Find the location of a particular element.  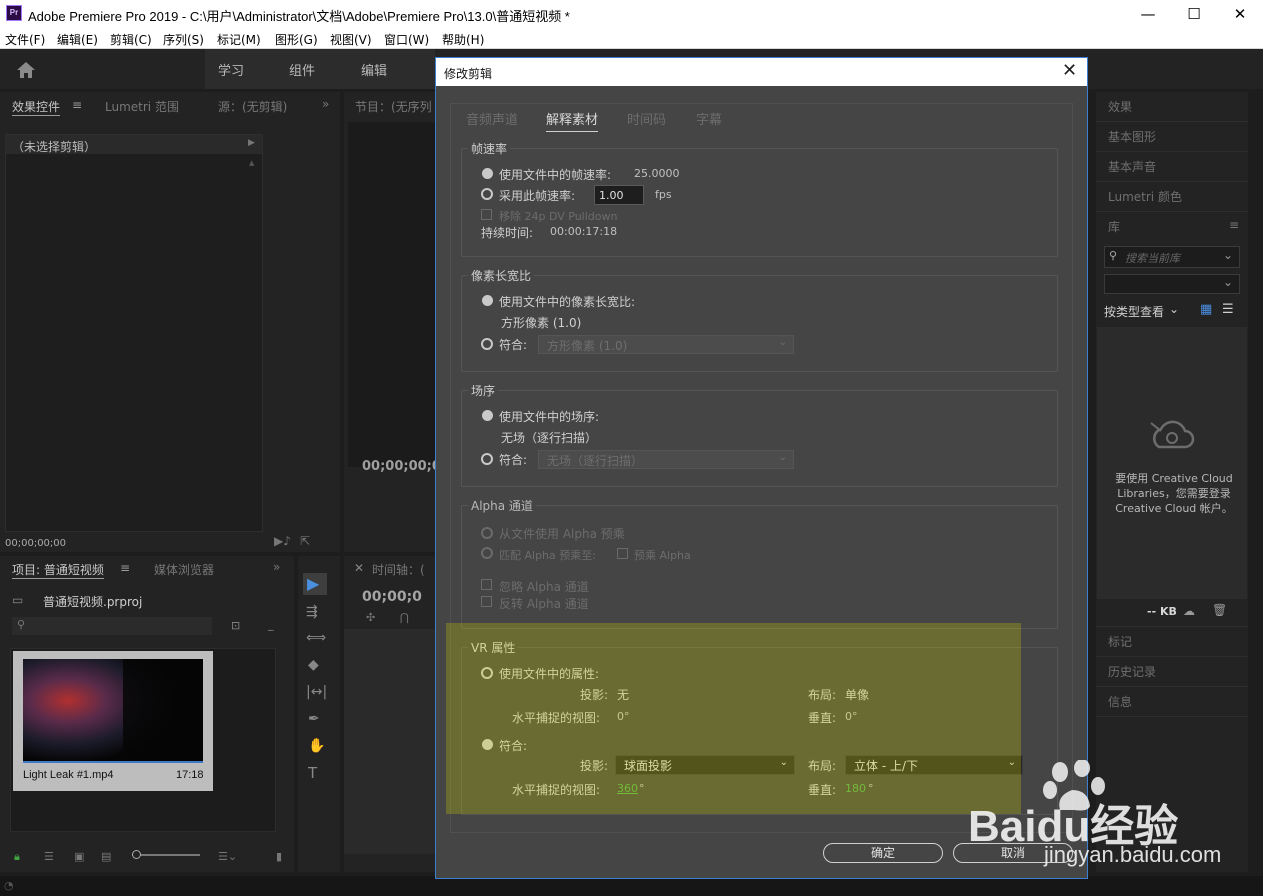

scroll-up-icon: ▲ is located at coordinates (251, 163).